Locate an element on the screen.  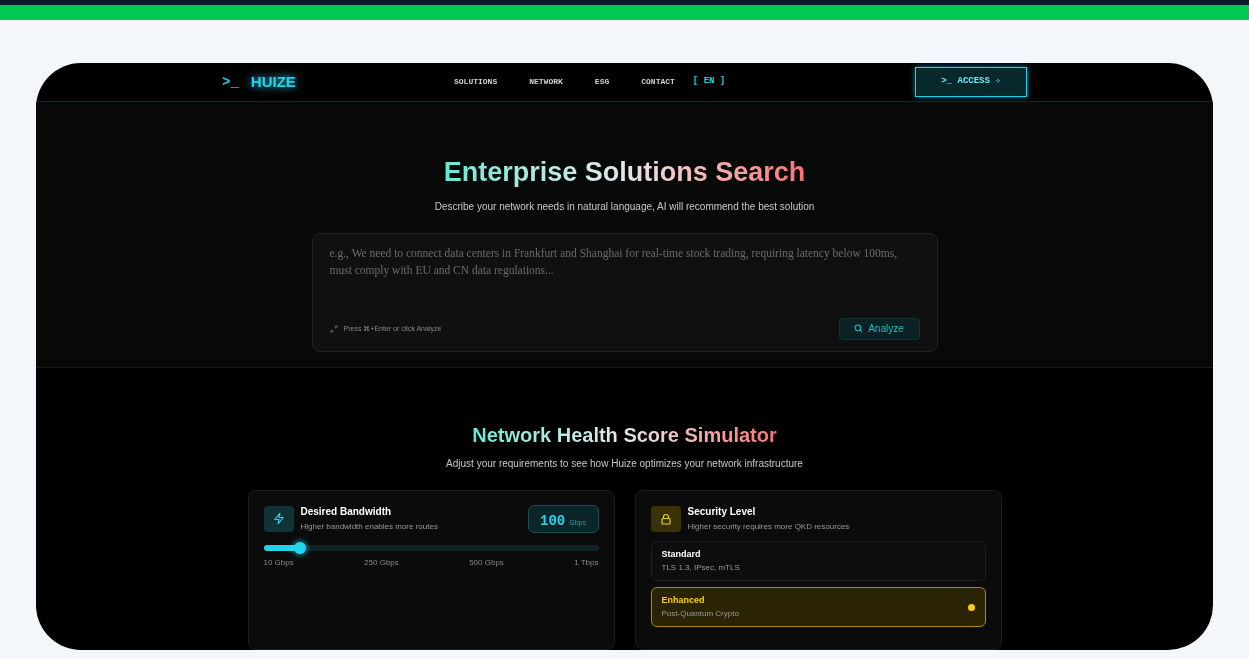
security-option: Standard TLS 1.3, IPsec, mTLS is located at coordinates (818, 561).